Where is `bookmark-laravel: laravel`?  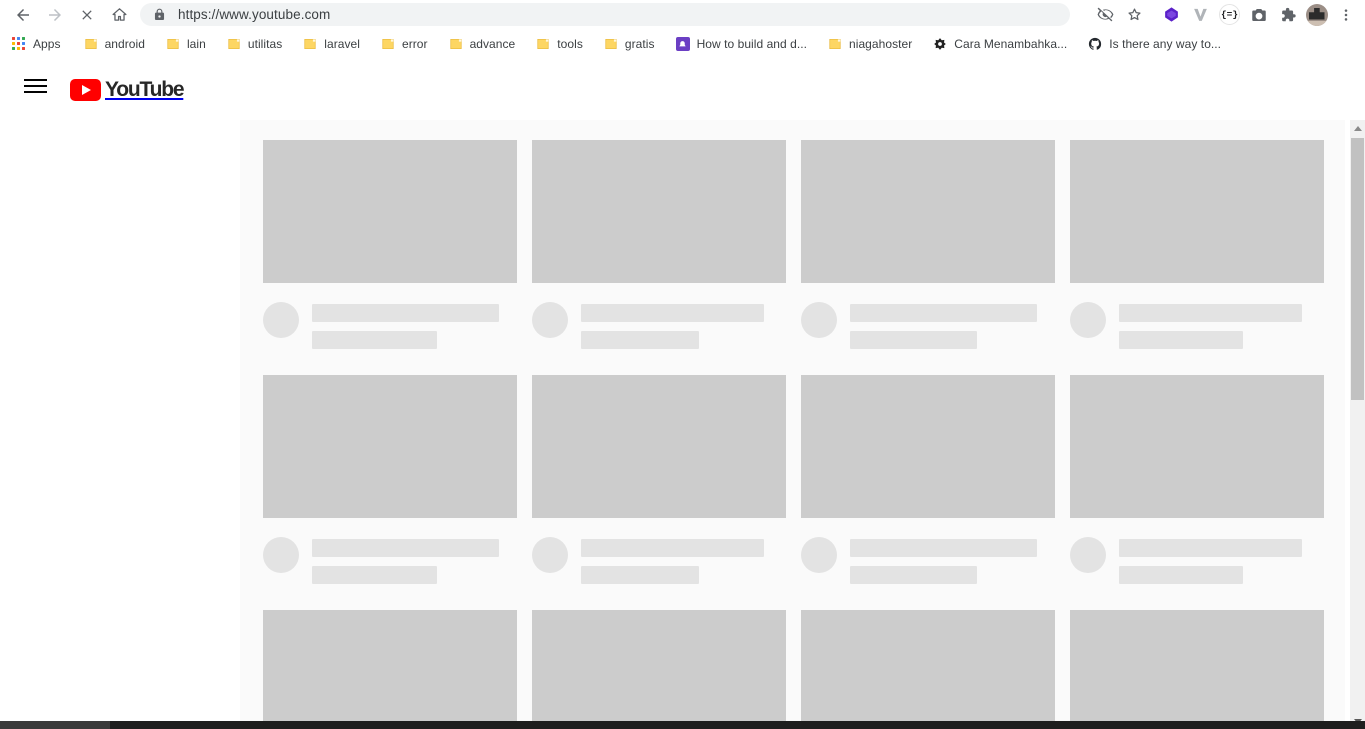 bookmark-laravel: laravel is located at coordinates (334, 44).